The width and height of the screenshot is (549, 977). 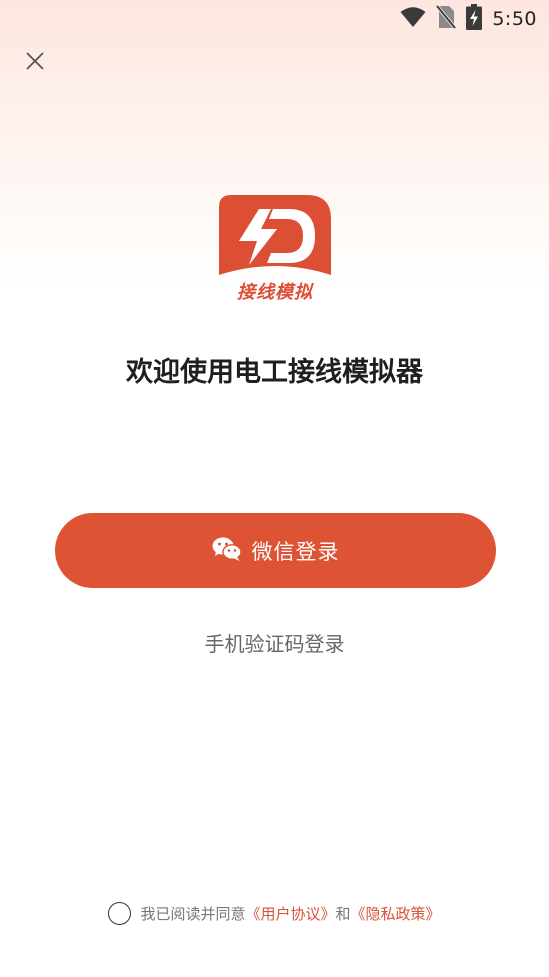 What do you see at coordinates (290, 913) in the screenshot?
I see `user-agreement-link: 《用户协议》` at bounding box center [290, 913].